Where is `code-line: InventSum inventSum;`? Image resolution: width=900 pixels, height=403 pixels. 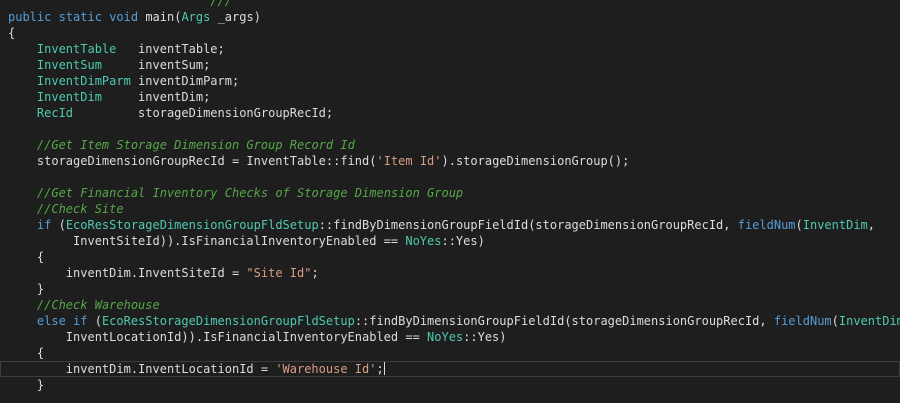 code-line: InventSum inventSum; is located at coordinates (450, 65).